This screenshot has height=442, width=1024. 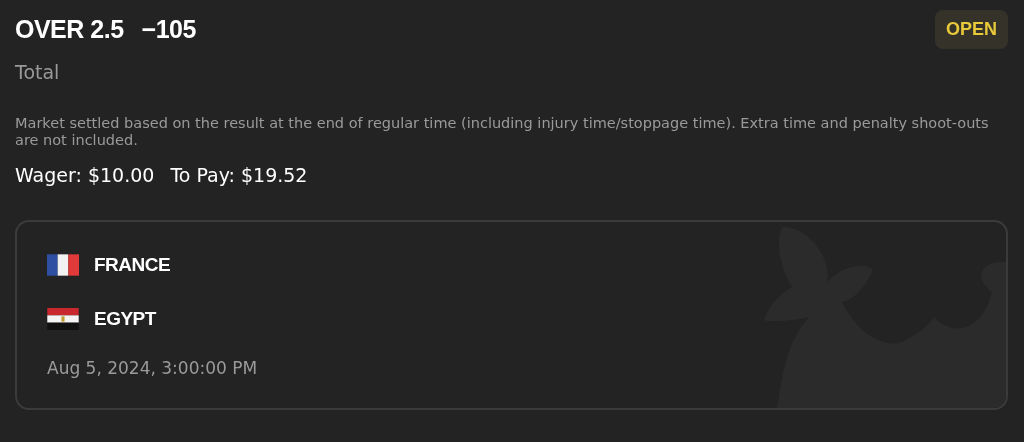 What do you see at coordinates (85, 175) in the screenshot?
I see `wager-amount: Wager: $10.00` at bounding box center [85, 175].